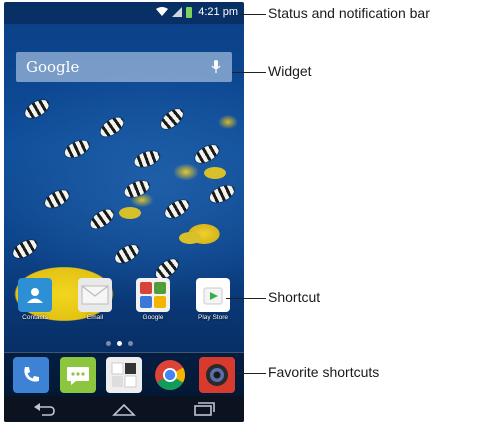 The image size is (485, 424). Describe the element at coordinates (35, 295) in the screenshot. I see `contacts-icon` at that location.